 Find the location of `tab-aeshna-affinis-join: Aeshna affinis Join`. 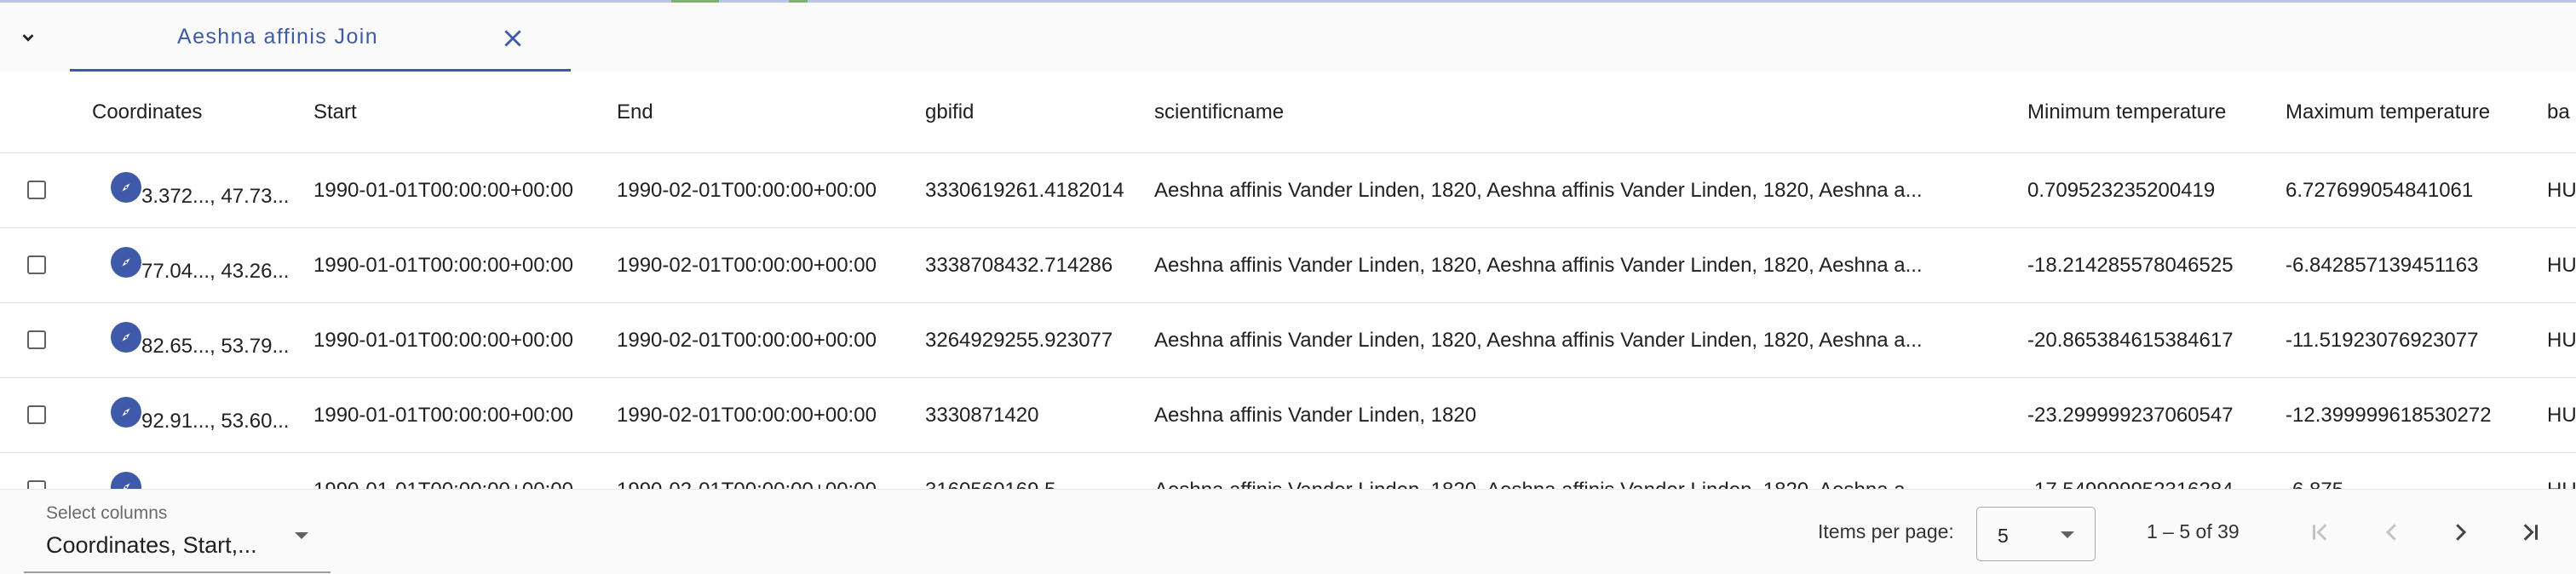

tab-aeshna-affinis-join: Aeshna affinis Join is located at coordinates (320, 37).